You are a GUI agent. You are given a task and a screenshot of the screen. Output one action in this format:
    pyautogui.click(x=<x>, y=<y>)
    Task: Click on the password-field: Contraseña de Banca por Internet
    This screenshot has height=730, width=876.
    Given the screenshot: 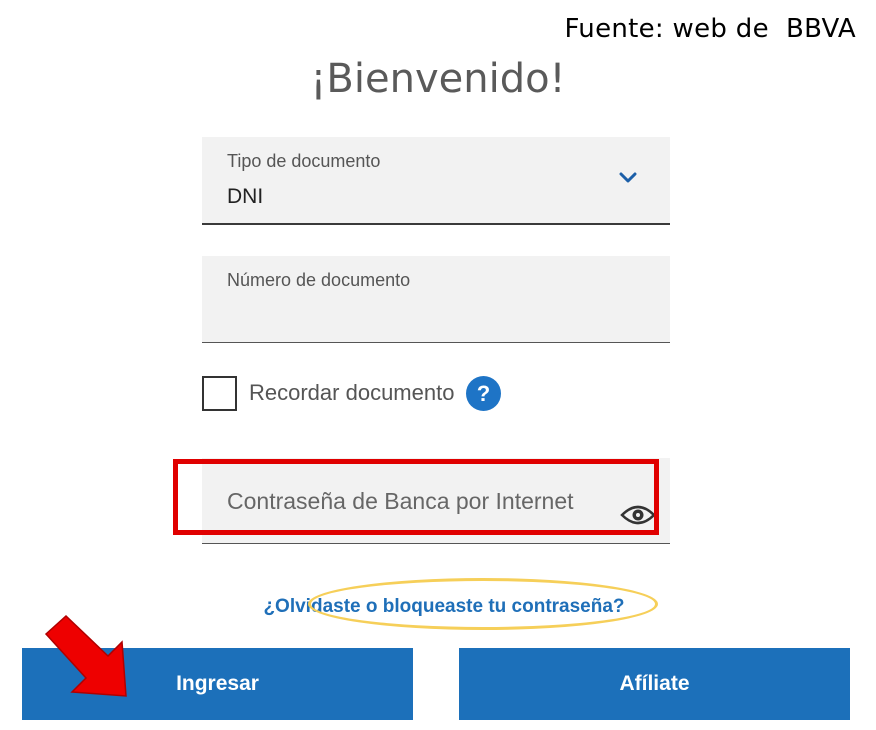 What is the action you would take?
    pyautogui.click(x=436, y=501)
    